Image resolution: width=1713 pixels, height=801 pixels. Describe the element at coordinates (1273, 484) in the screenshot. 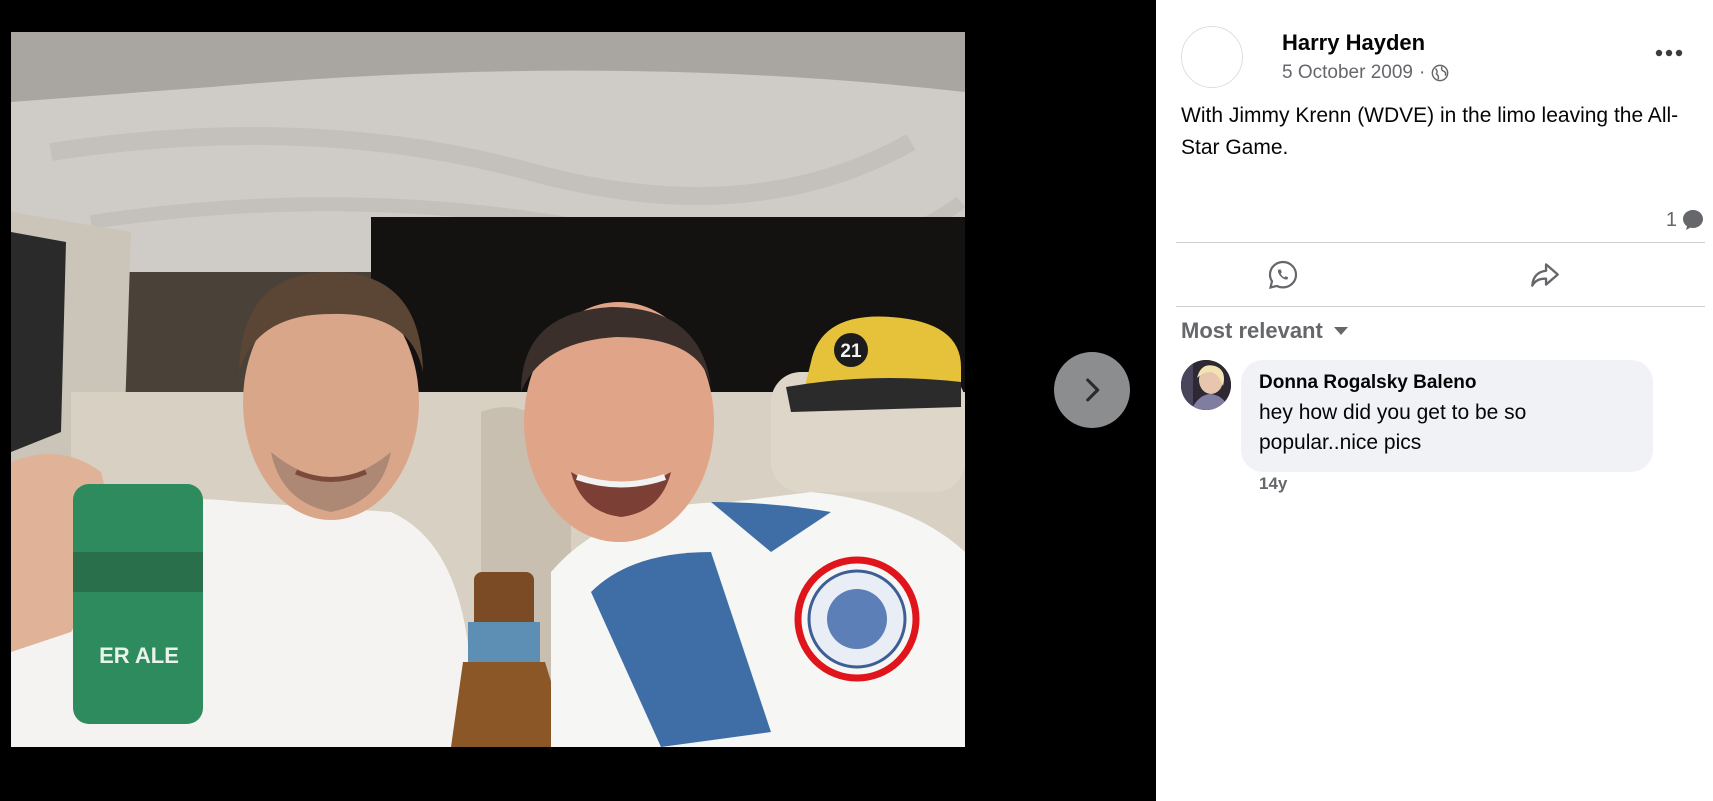

I see `comment-timestamp: 14y` at that location.